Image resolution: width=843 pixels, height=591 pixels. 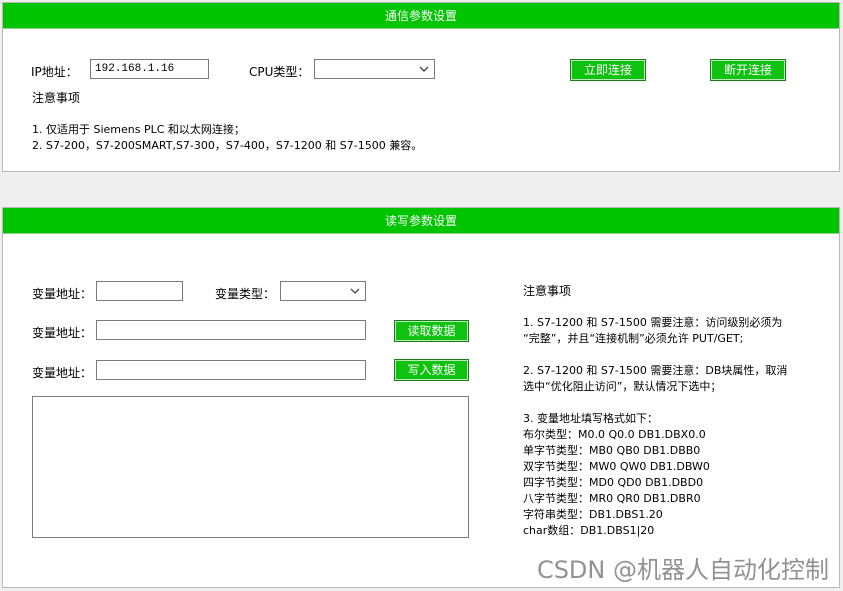 What do you see at coordinates (613, 482) in the screenshot?
I see `rw-note-line: 四字节类型：MD0 QD0 DB1.DBD0` at bounding box center [613, 482].